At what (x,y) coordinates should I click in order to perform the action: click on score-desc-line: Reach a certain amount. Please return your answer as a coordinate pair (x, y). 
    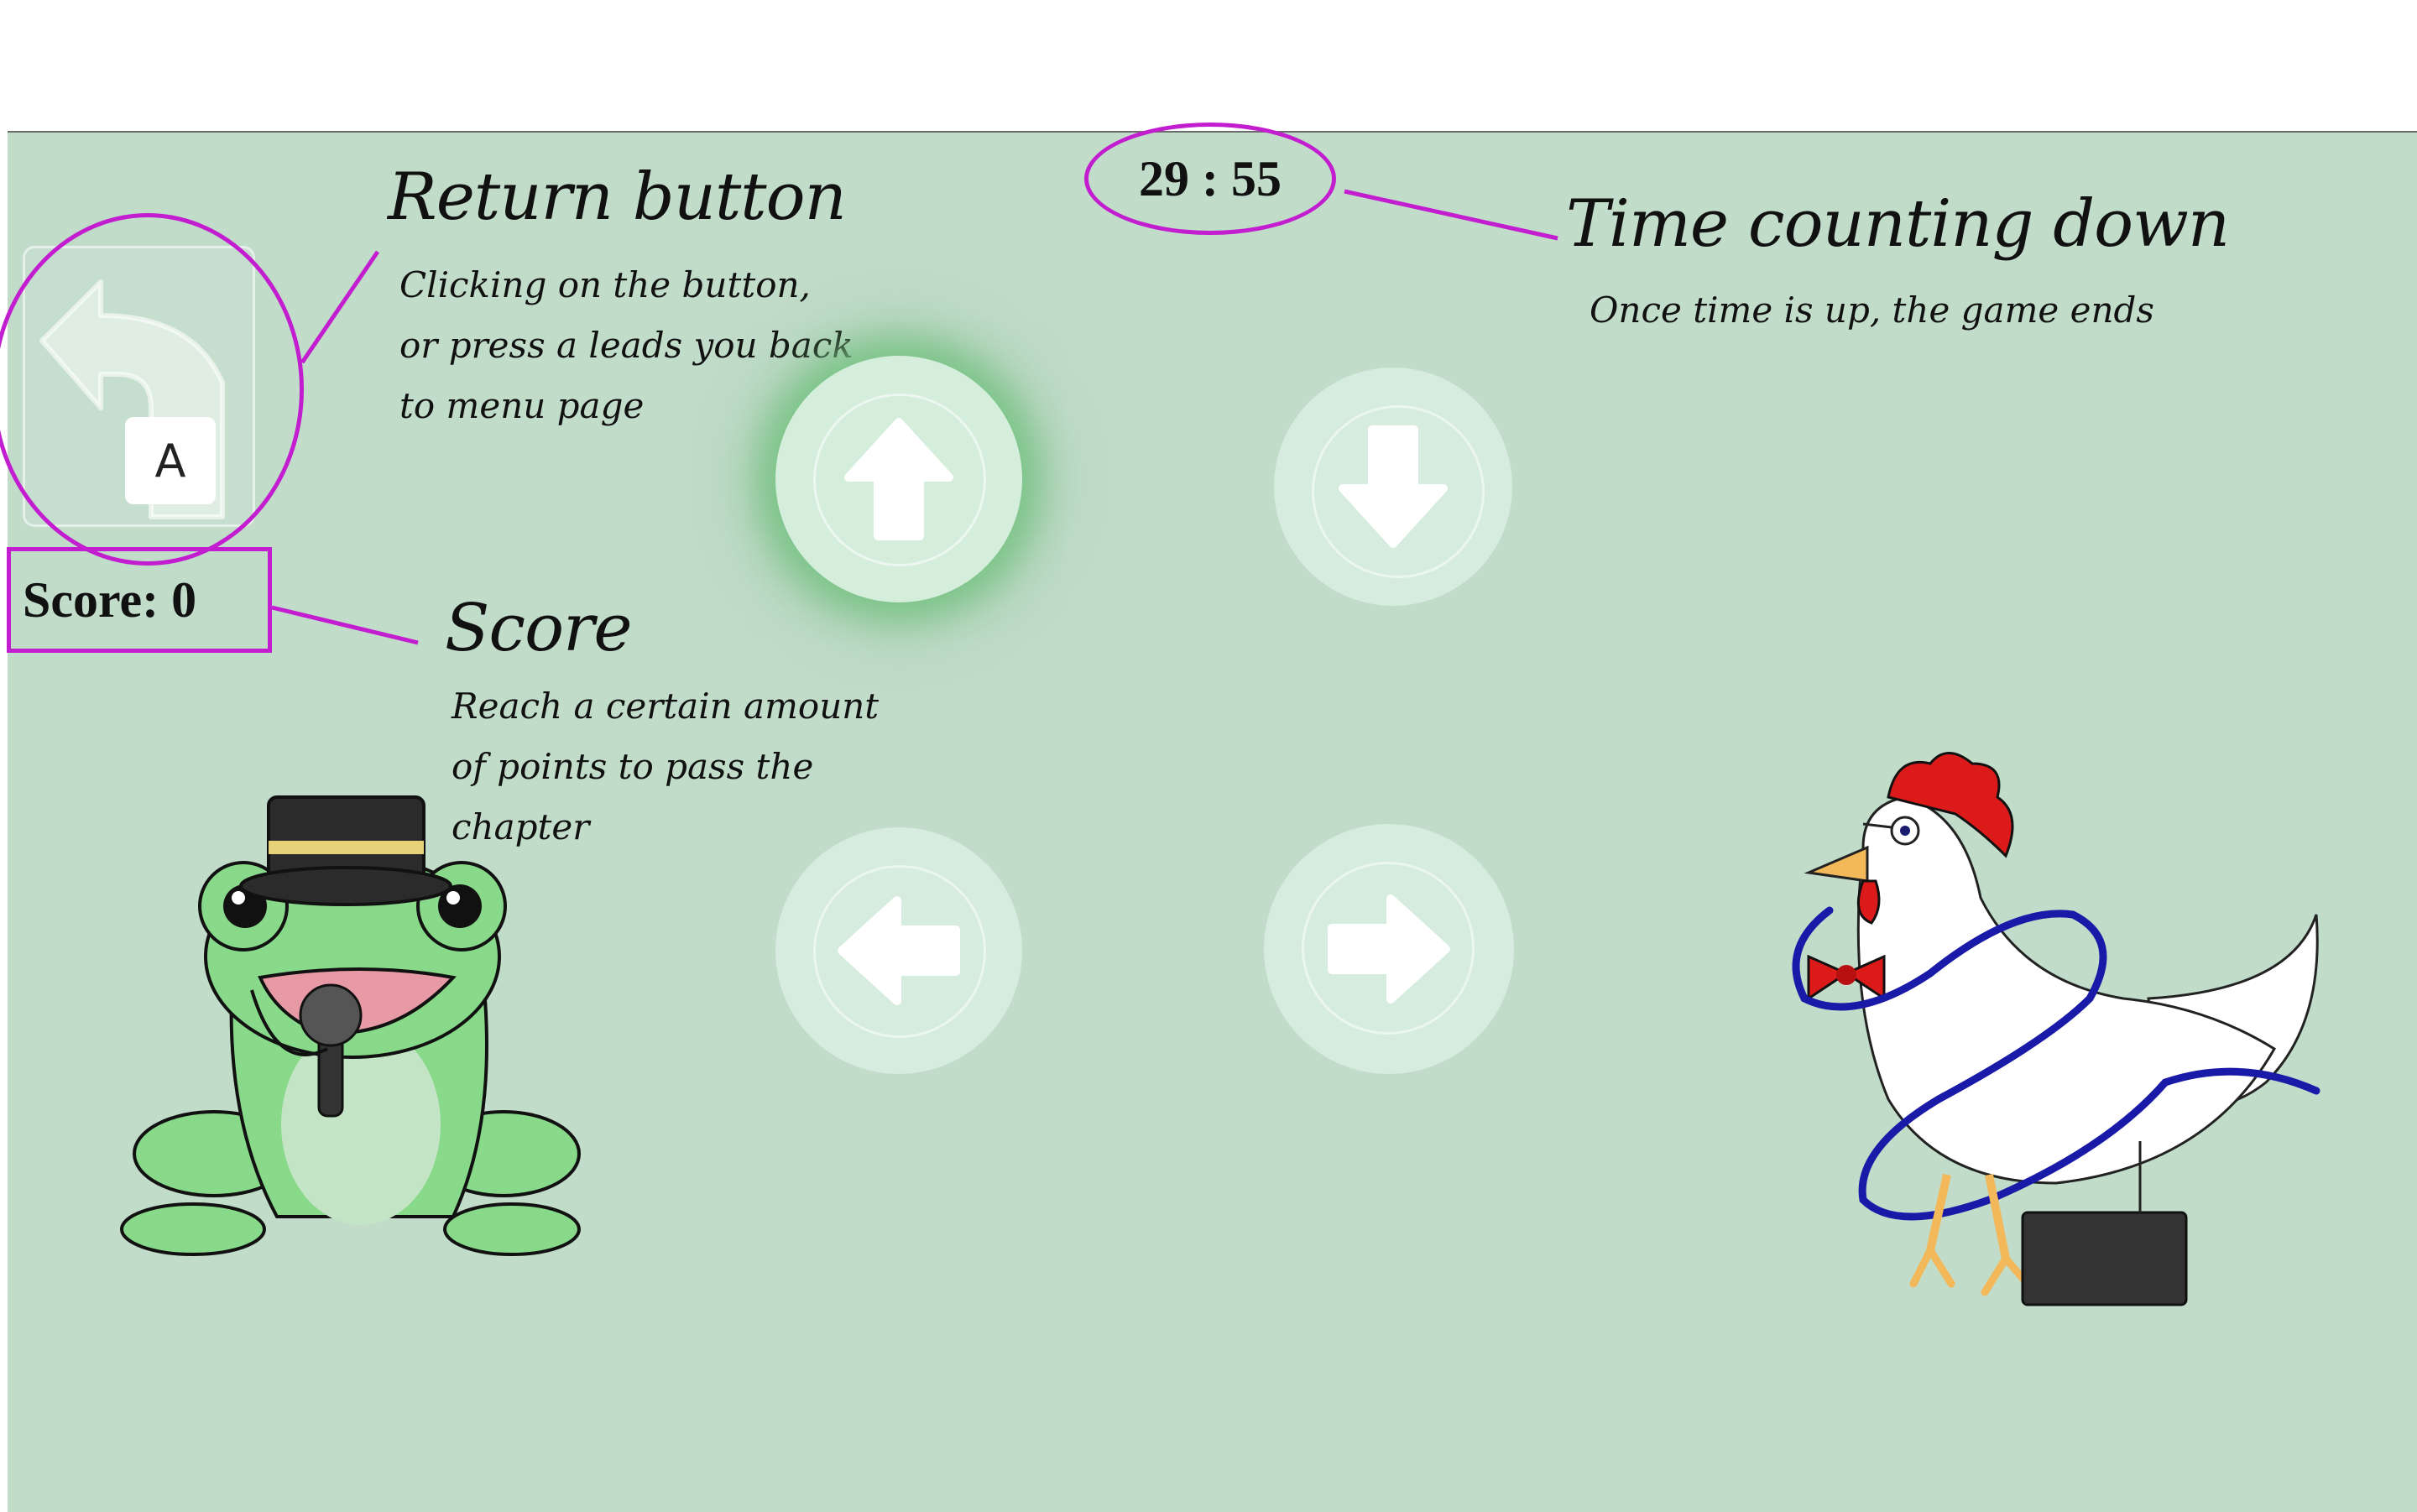
    Looking at the image, I should click on (666, 706).